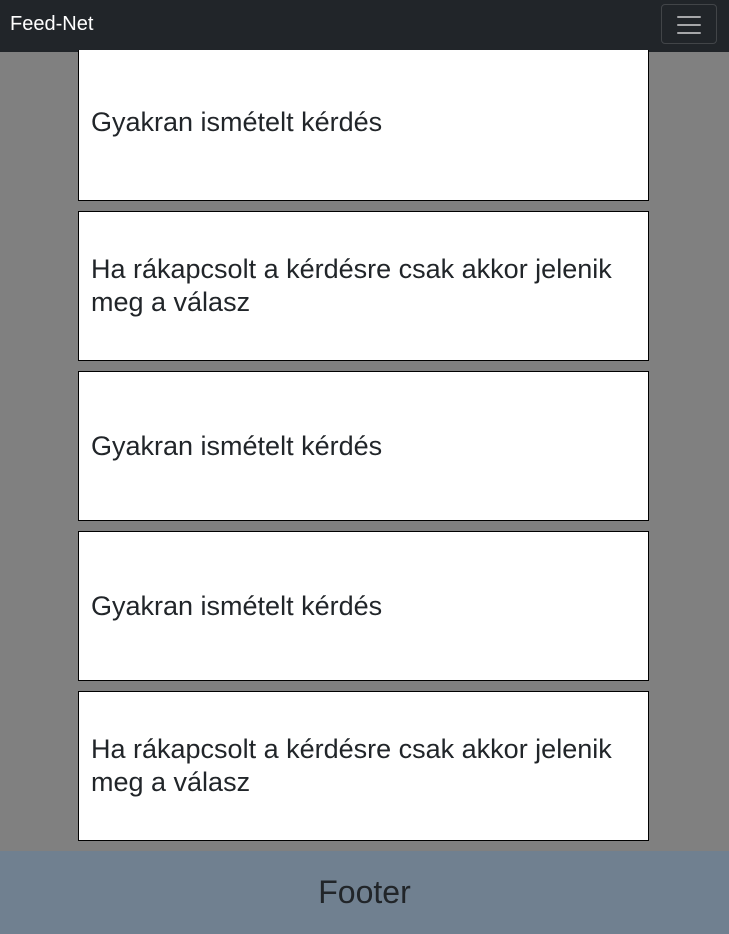 The width and height of the screenshot is (729, 934). I want to click on footer-label: Footer, so click(364, 892).